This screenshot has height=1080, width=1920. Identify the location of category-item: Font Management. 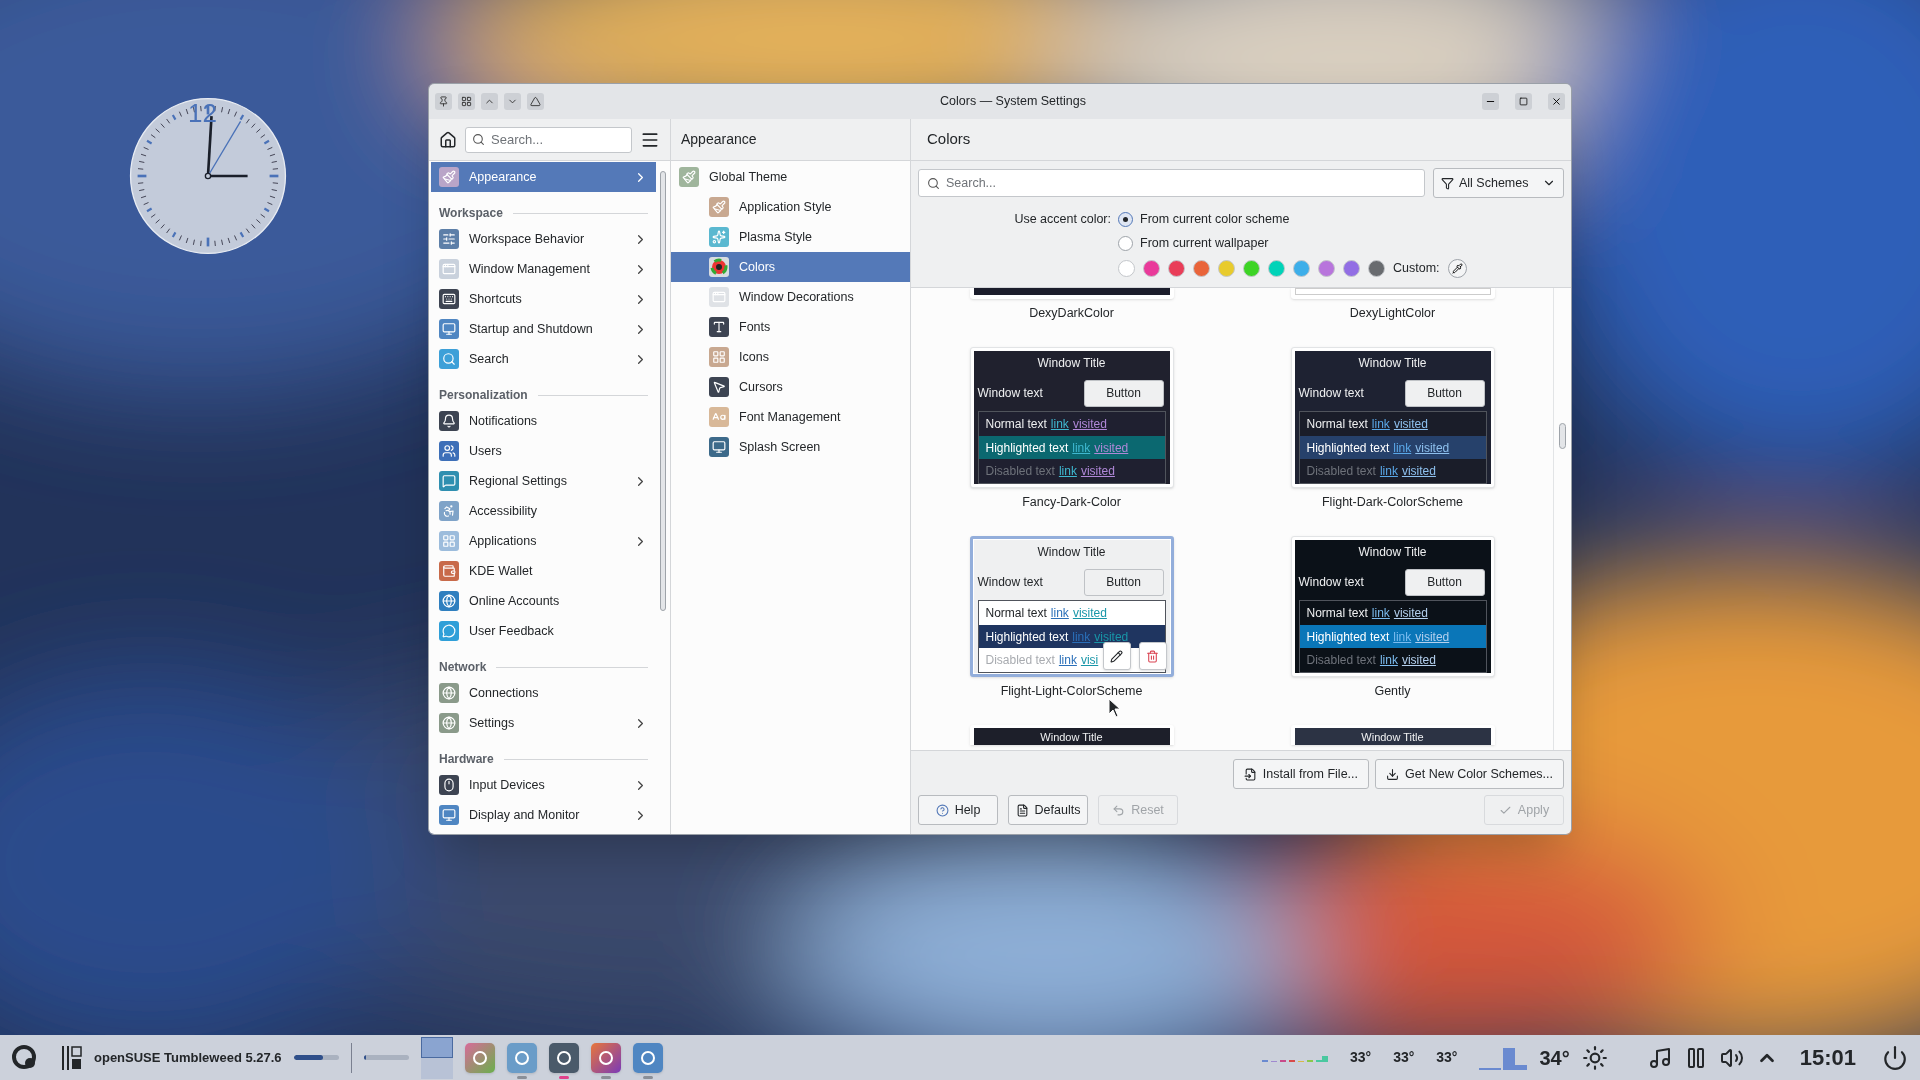
(790, 417).